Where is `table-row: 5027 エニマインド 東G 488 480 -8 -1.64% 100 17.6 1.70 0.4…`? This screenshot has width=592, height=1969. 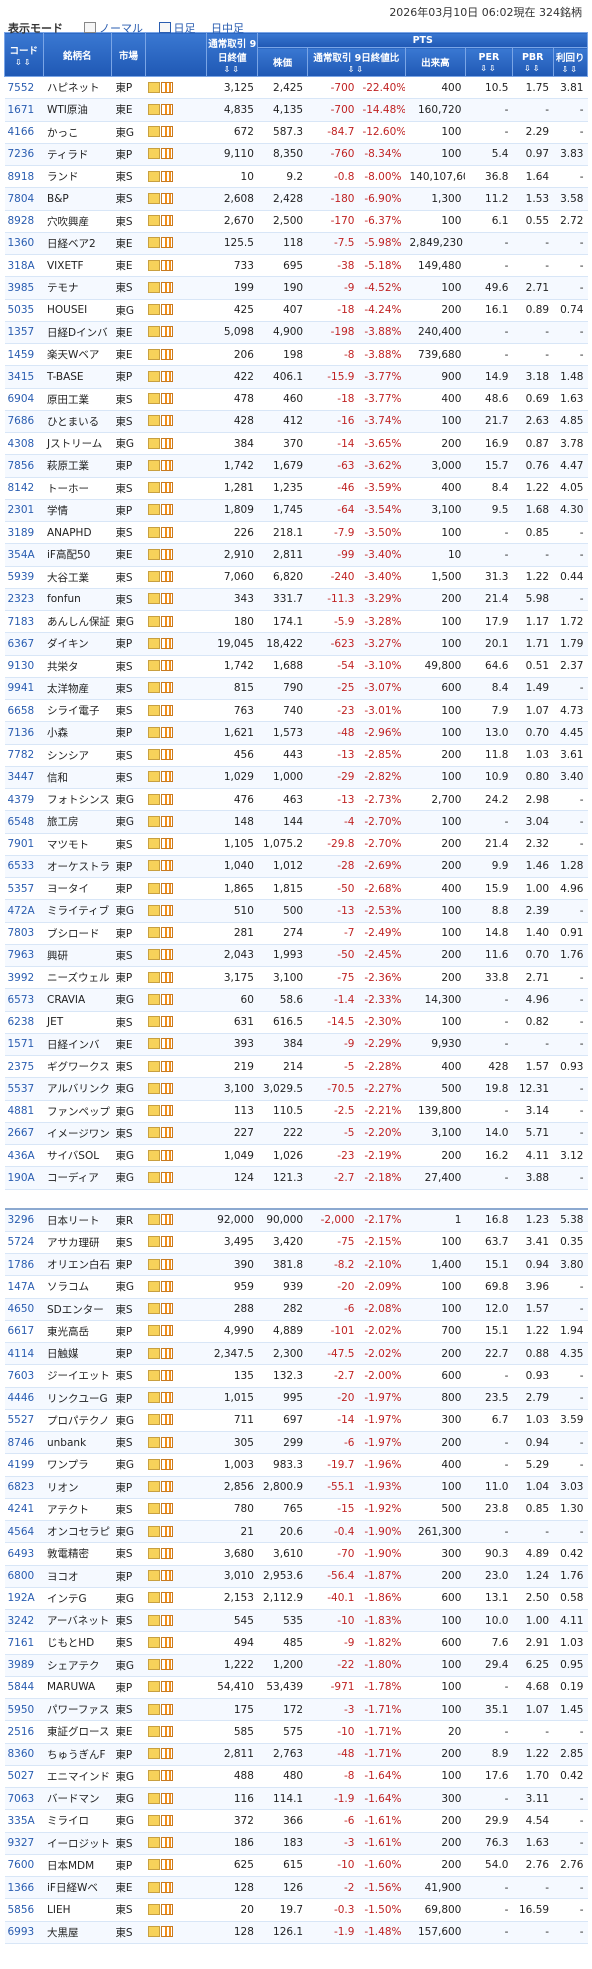 table-row: 5027 エニマインド 東G 488 480 -8 -1.64% 100 17.6 1.70 0.4… is located at coordinates (296, 1777).